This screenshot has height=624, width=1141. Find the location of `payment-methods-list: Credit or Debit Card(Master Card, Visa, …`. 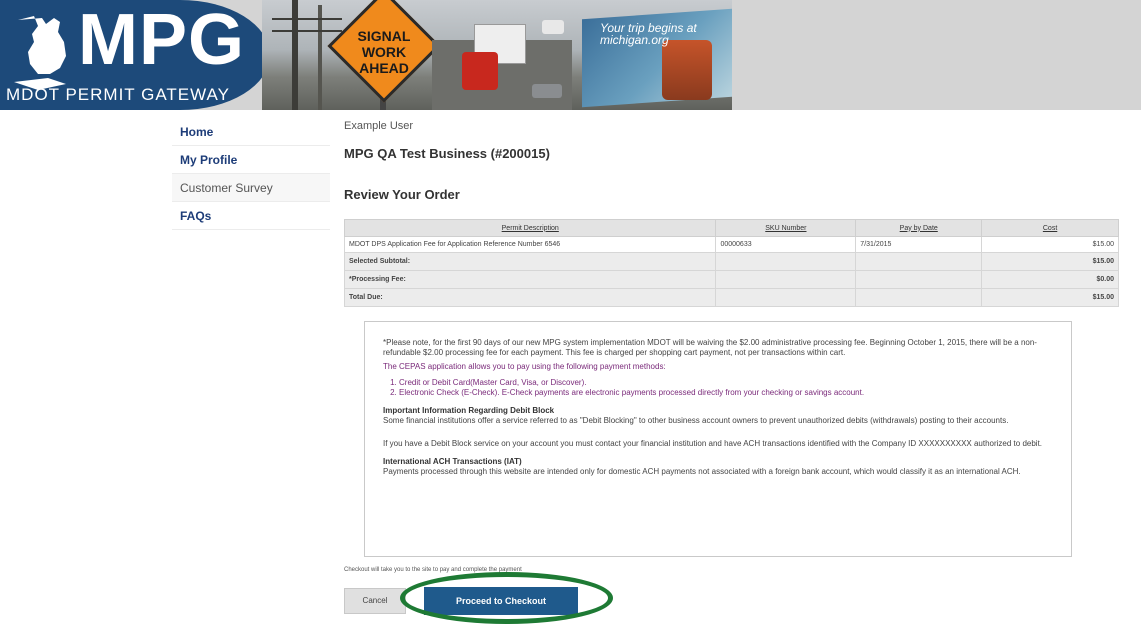

payment-methods-list: Credit or Debit Card(Master Card, Visa, … is located at coordinates (718, 388).